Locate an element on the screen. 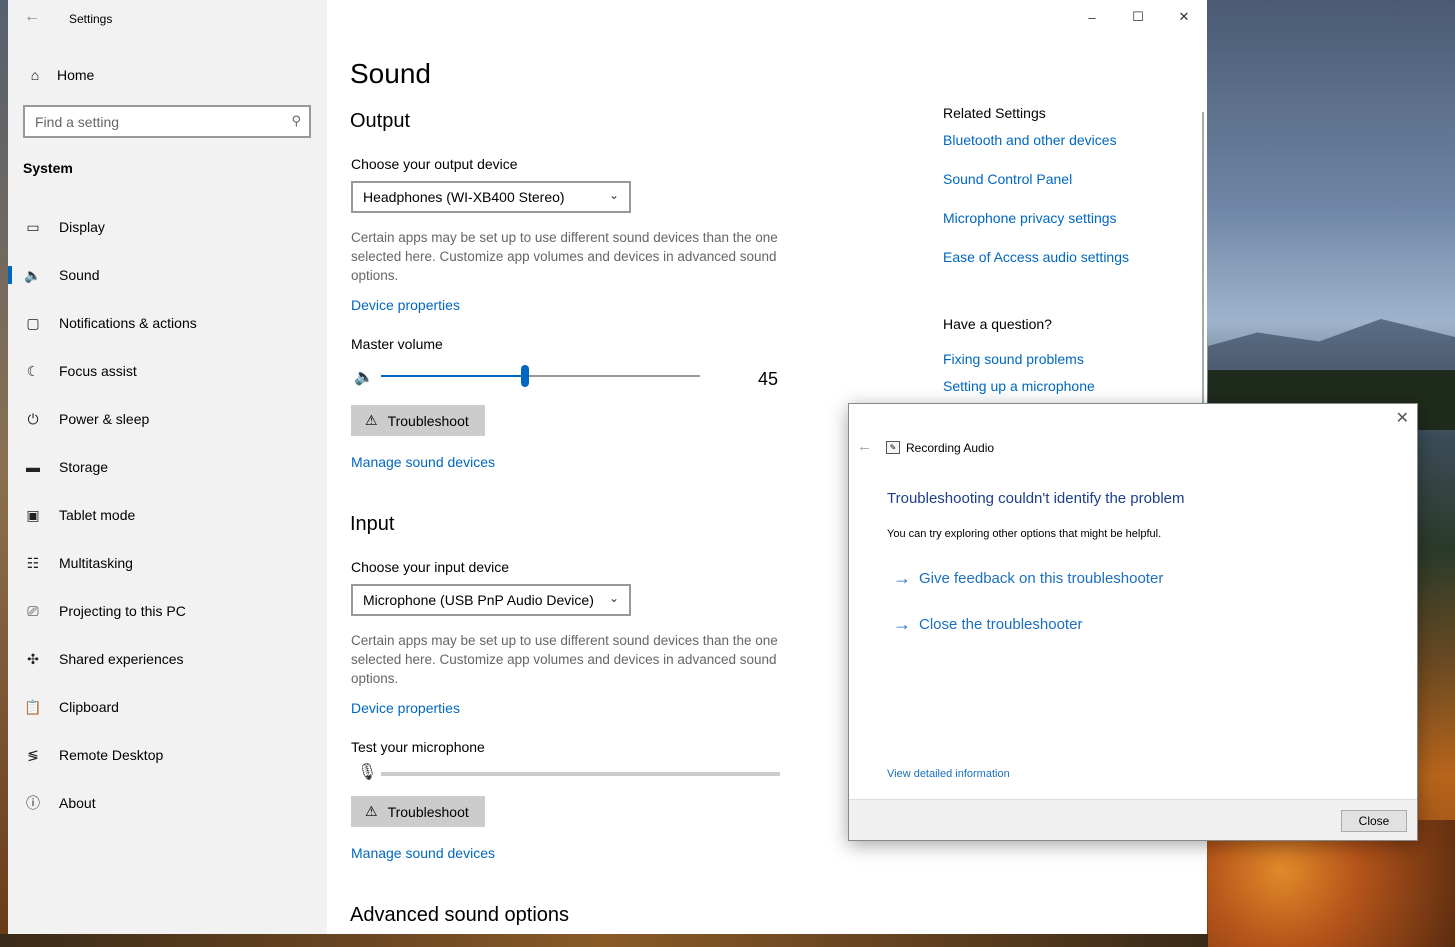  input-device-value: Microphone (USB PnP Audio Device) is located at coordinates (478, 600).